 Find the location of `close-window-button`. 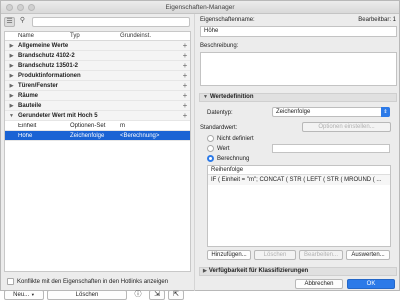

close-window-button is located at coordinates (9, 7).